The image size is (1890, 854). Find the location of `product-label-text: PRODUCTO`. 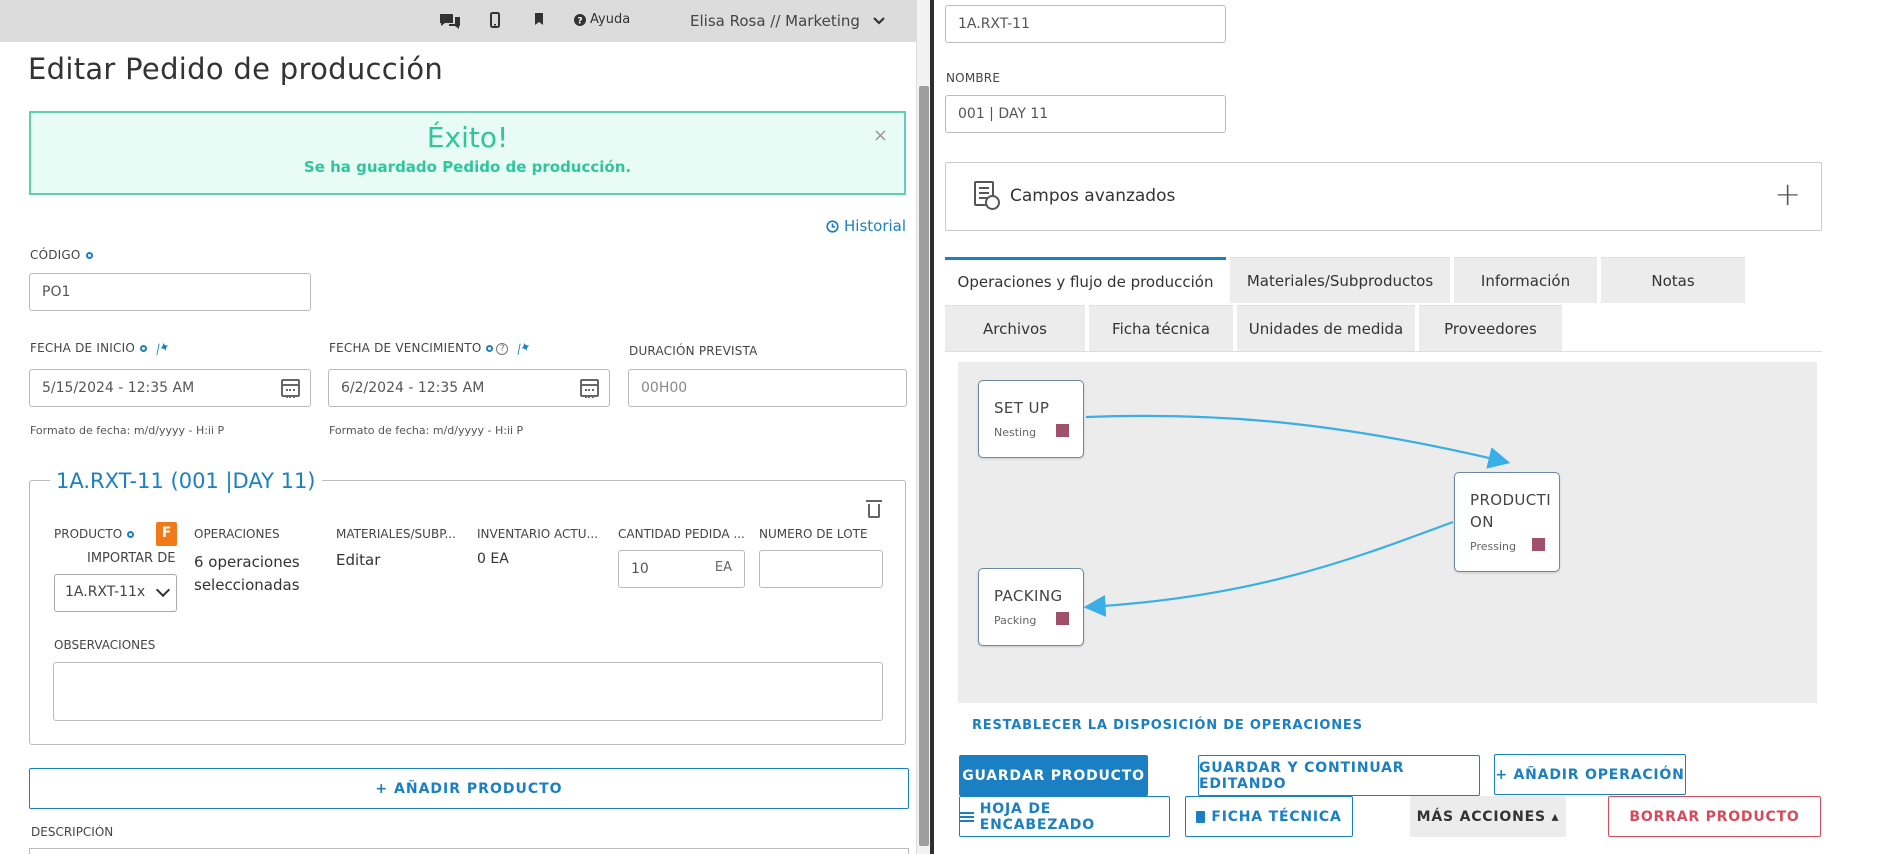

product-label-text: PRODUCTO is located at coordinates (88, 534).